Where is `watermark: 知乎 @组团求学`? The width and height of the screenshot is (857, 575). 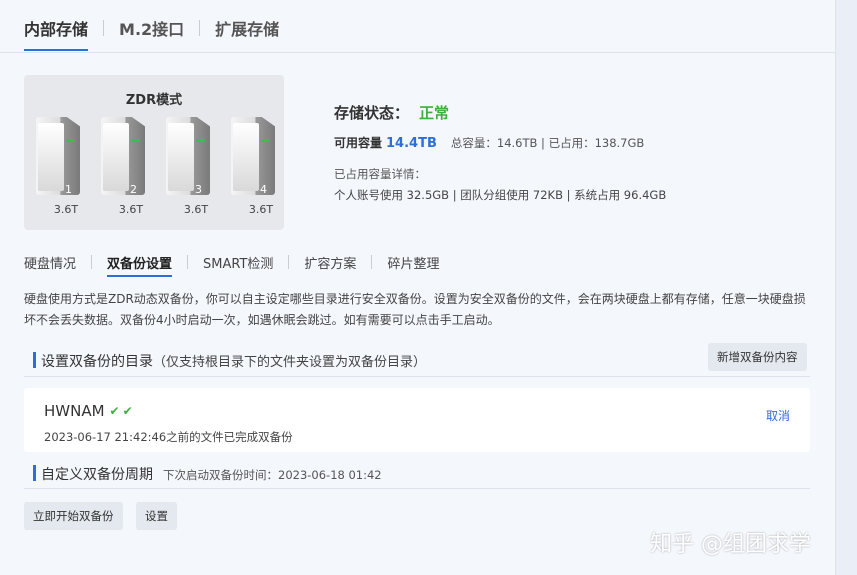 watermark: 知乎 @组团求学 is located at coordinates (730, 544).